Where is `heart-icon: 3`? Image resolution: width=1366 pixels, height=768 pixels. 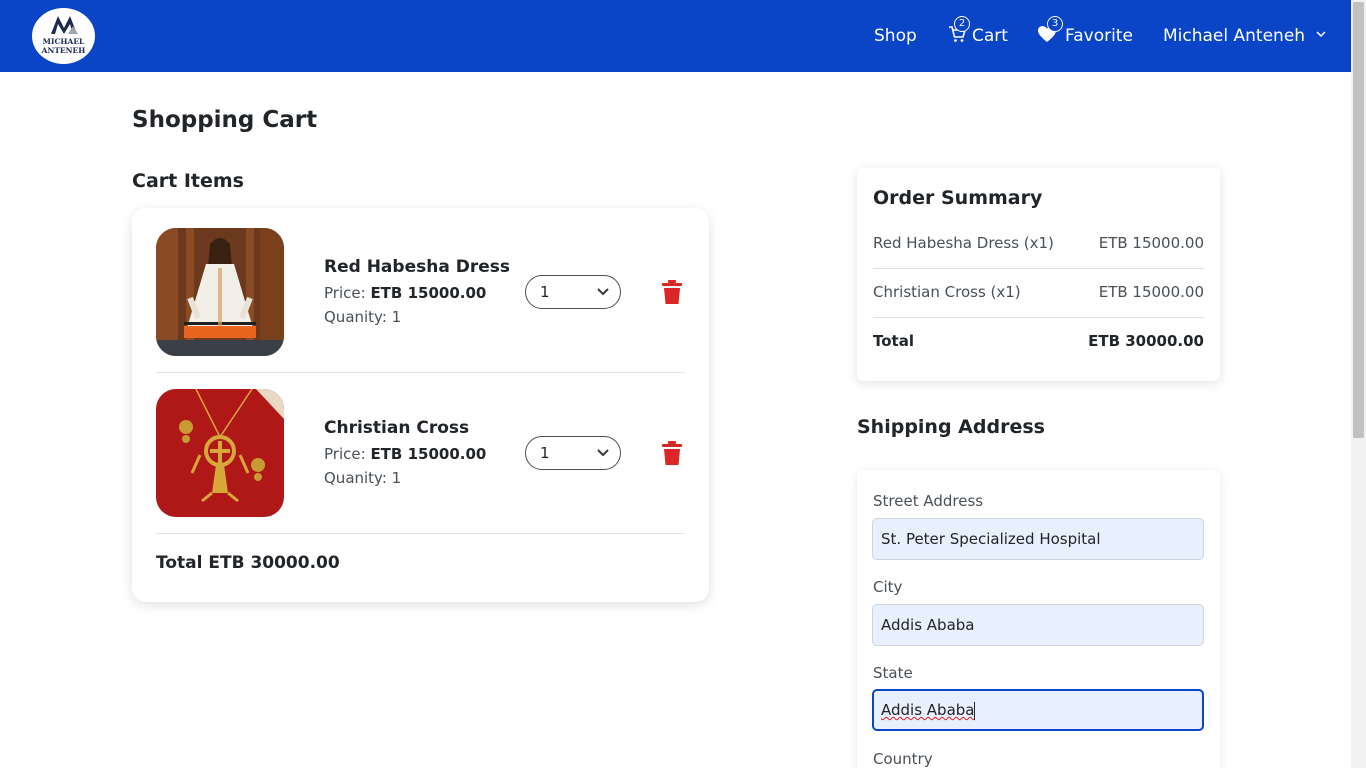 heart-icon: 3 is located at coordinates (1050, 29).